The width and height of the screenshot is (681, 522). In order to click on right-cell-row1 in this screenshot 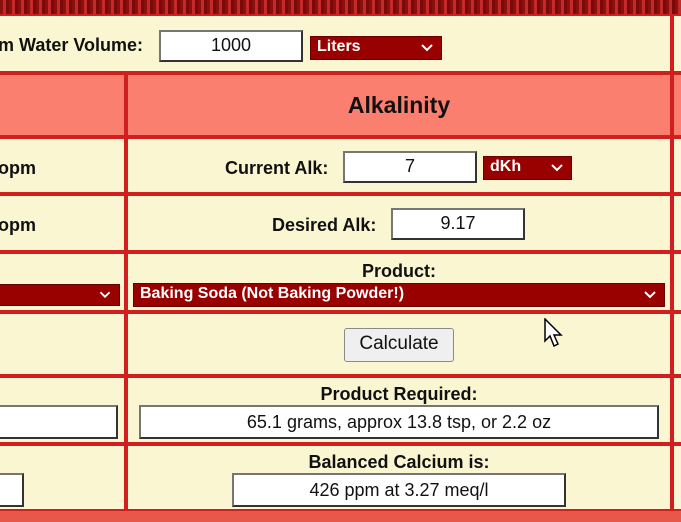, I will do `click(676, 165)`.